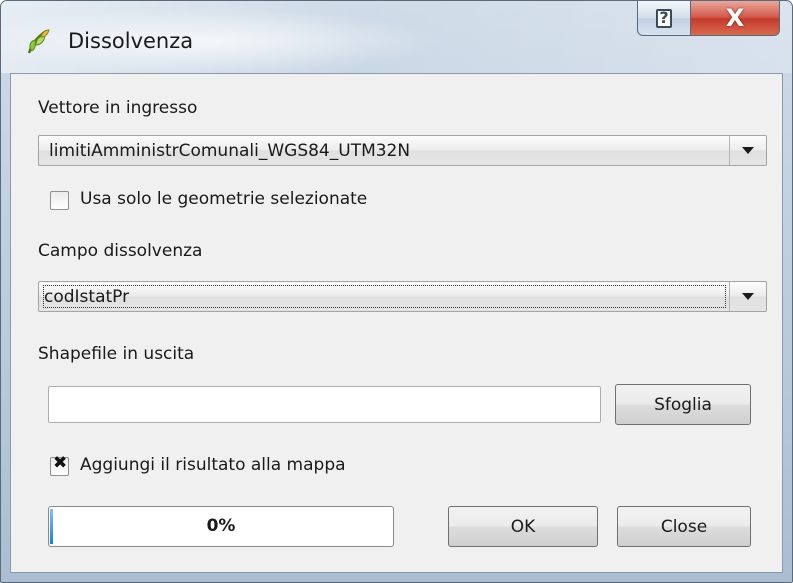 The height and width of the screenshot is (583, 793). Describe the element at coordinates (396, 37) in the screenshot. I see `title-bar: Dissolvenza ? X` at that location.